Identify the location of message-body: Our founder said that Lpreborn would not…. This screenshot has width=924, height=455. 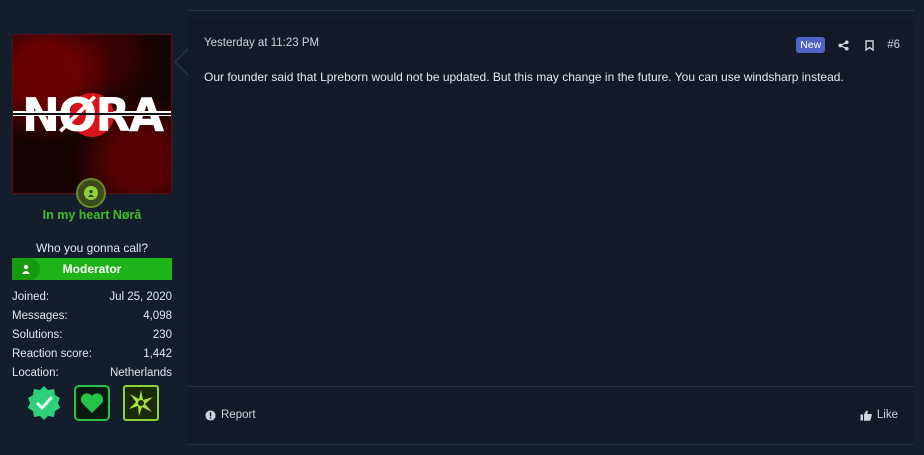
(524, 77).